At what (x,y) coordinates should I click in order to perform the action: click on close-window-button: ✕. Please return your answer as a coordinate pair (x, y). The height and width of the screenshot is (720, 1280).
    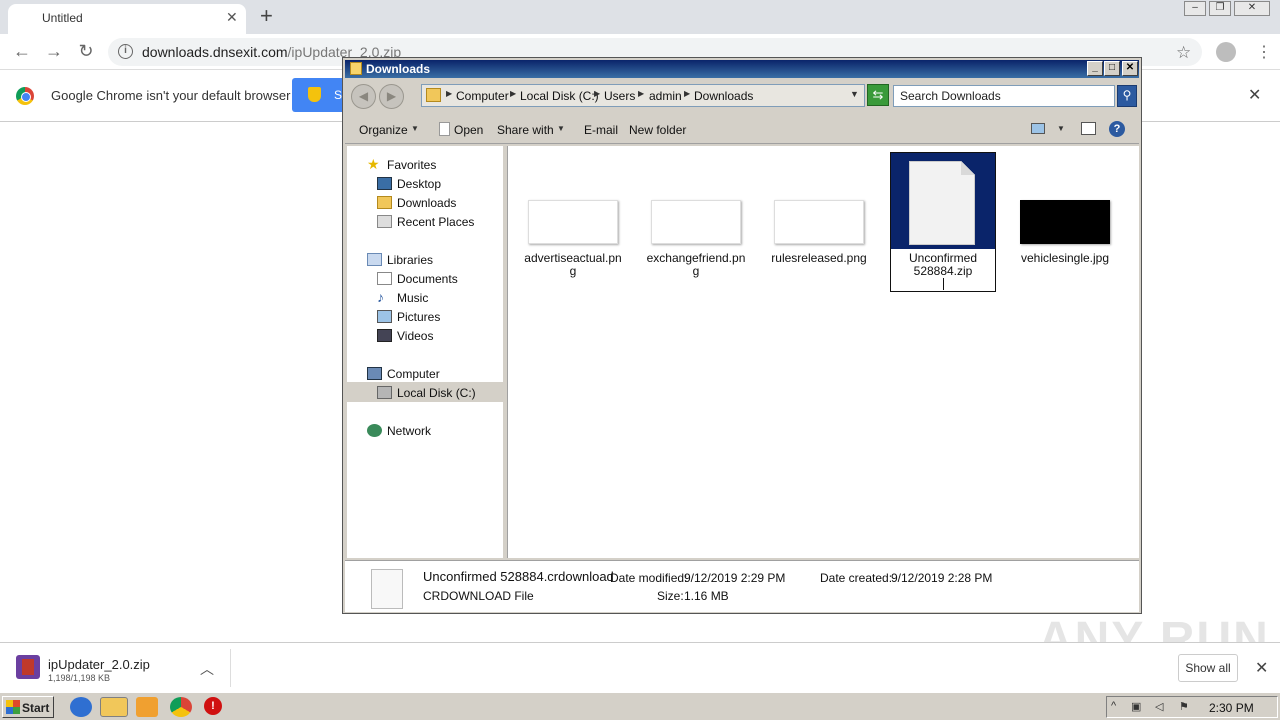
    Looking at the image, I should click on (1252, 8).